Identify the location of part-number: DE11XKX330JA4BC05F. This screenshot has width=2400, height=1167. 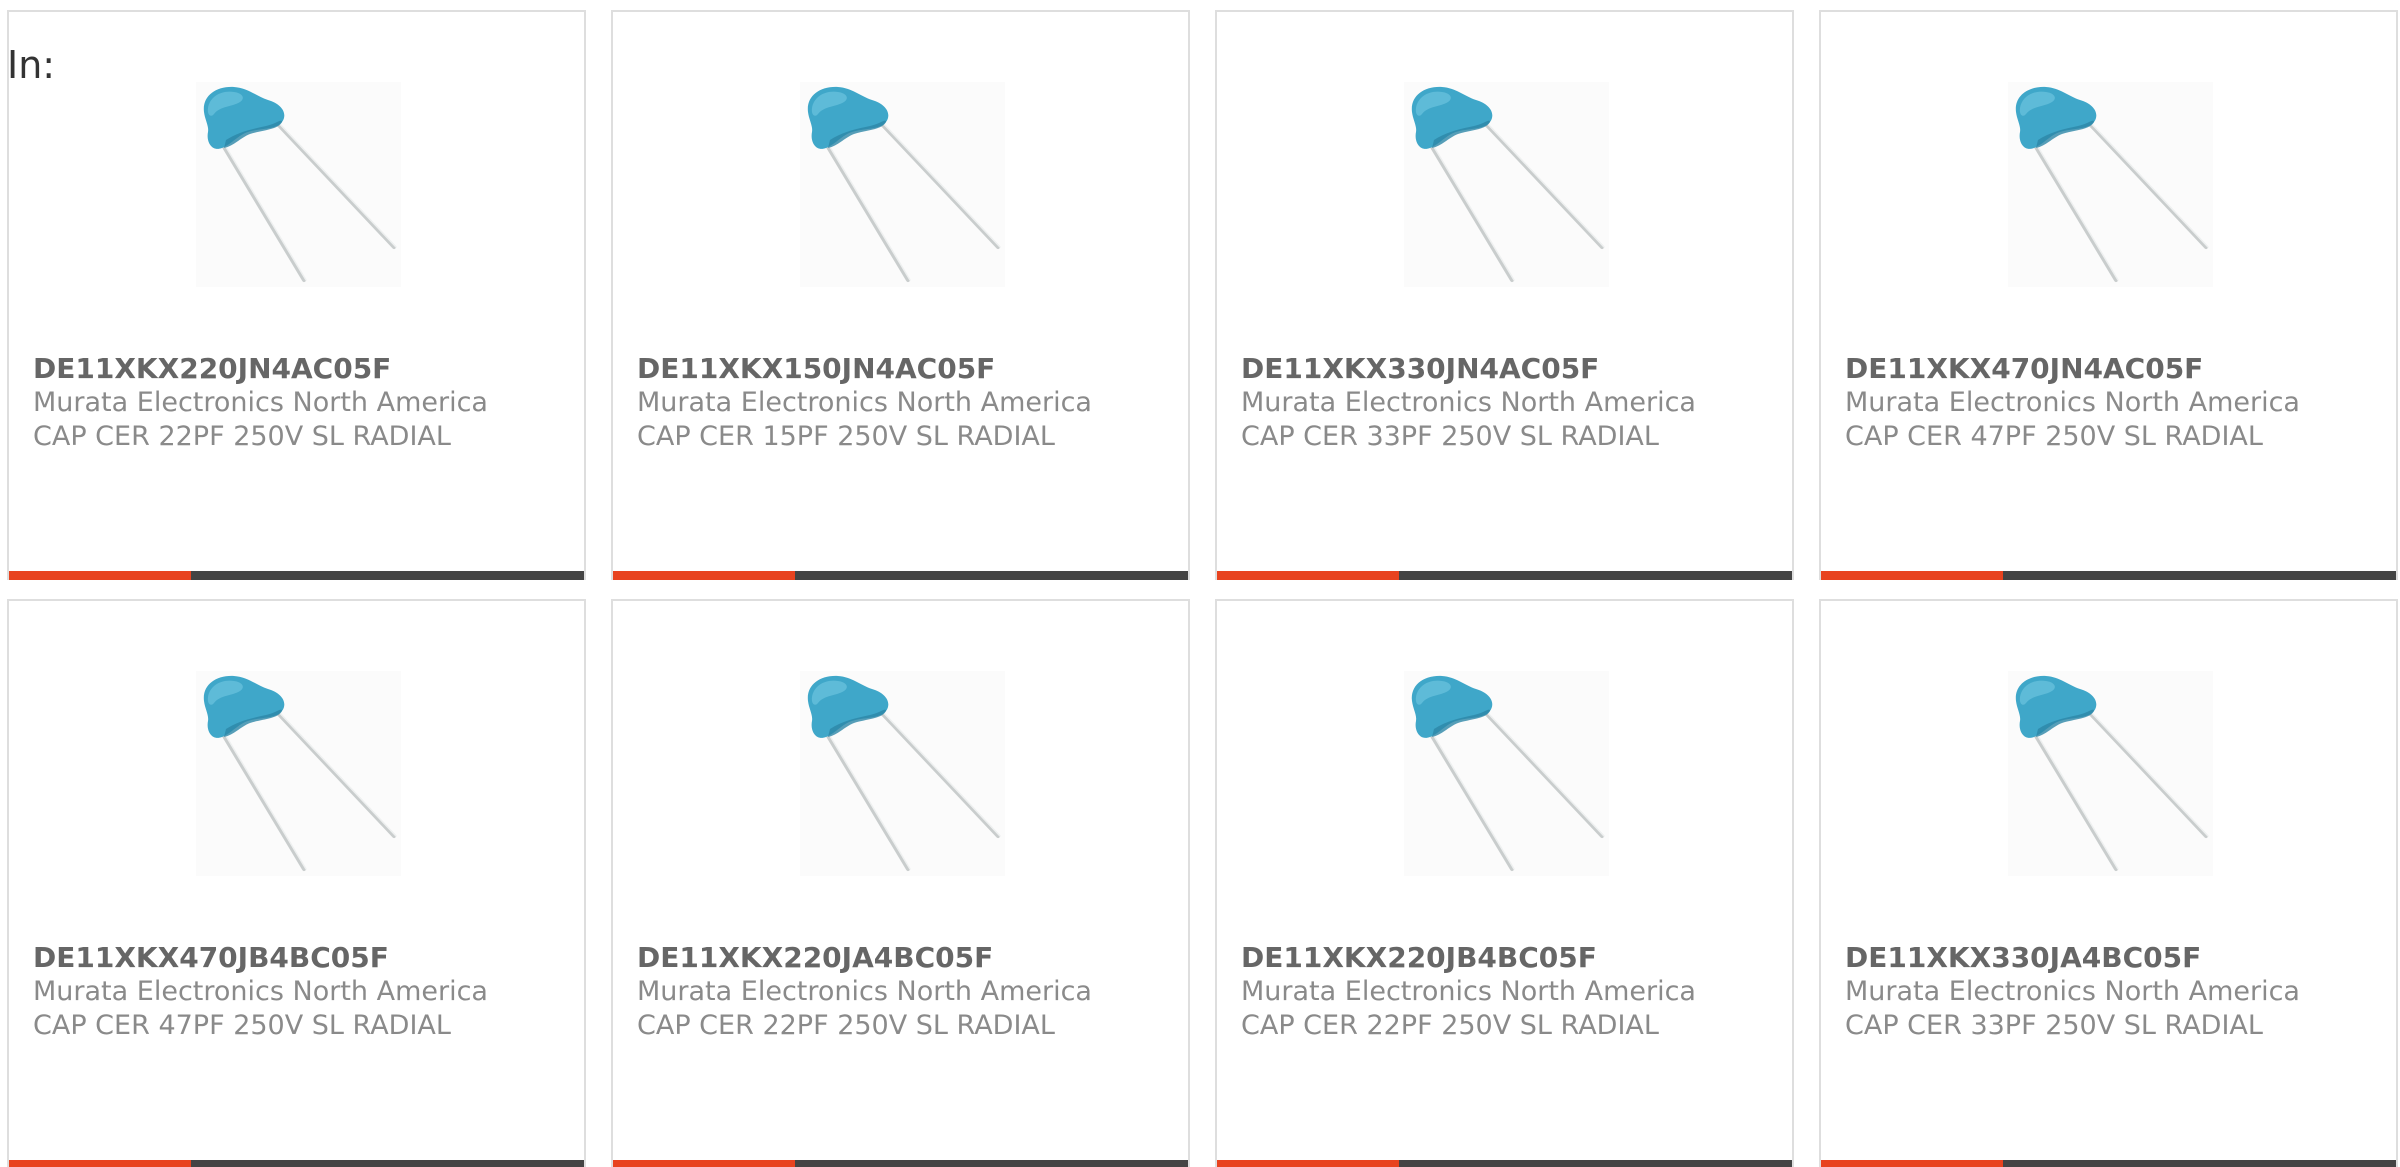
(2115, 958).